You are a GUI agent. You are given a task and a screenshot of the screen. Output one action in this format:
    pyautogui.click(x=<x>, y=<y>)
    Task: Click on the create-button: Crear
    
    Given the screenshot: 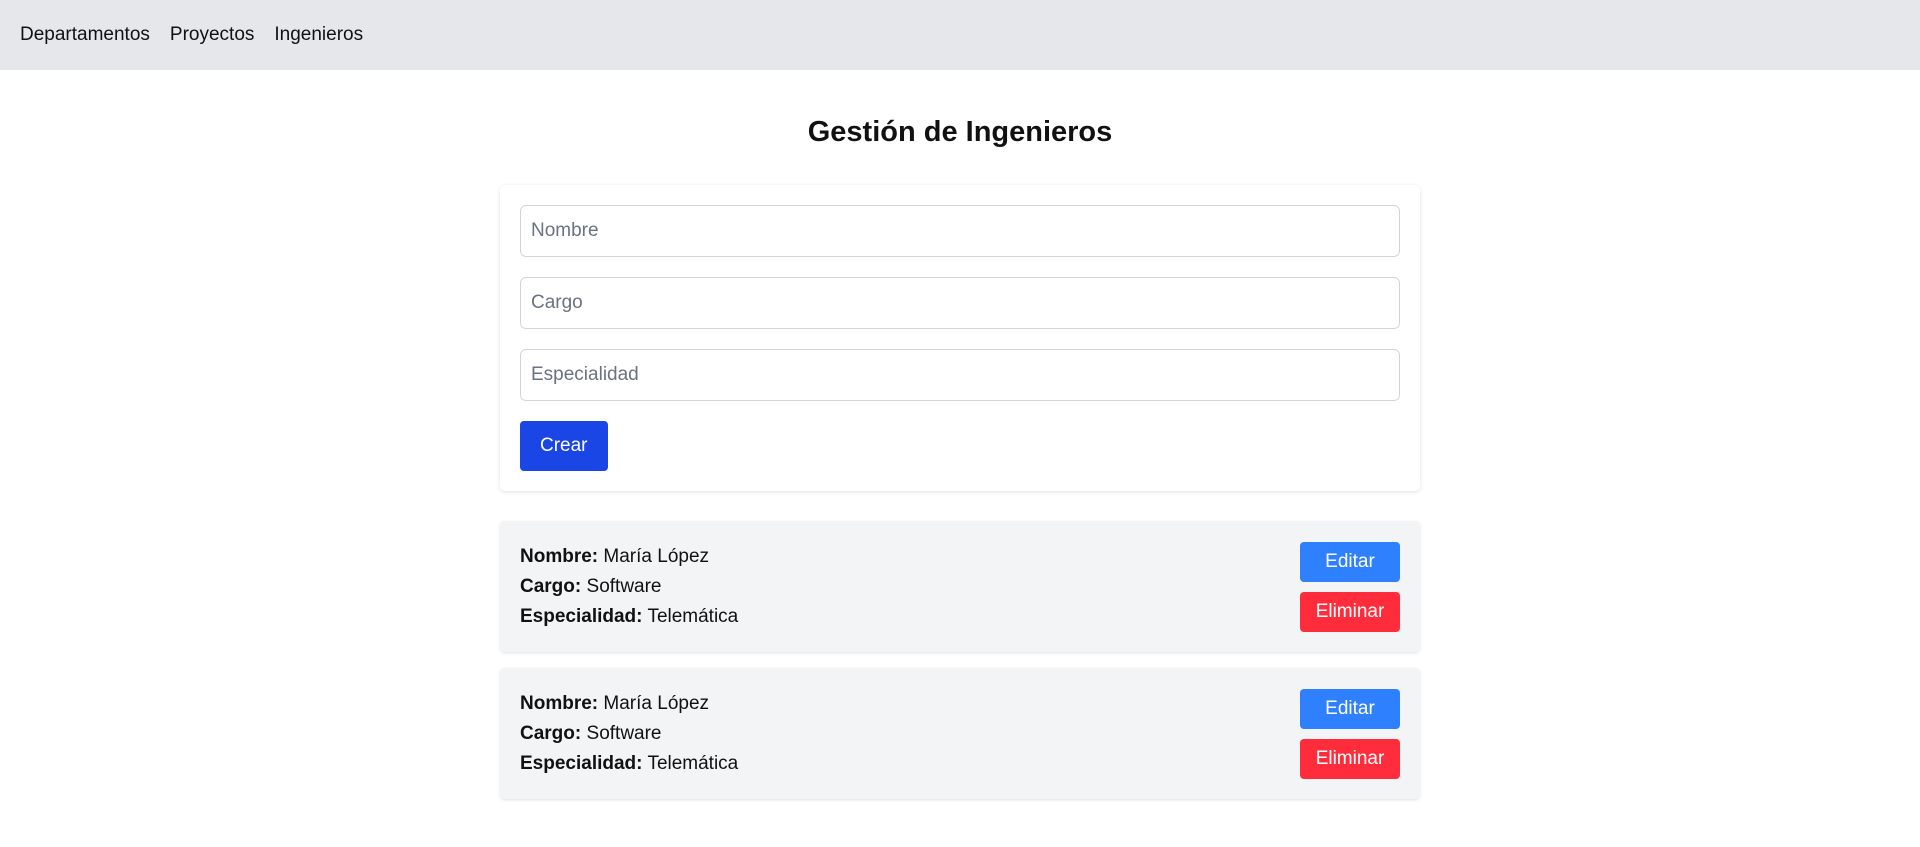 What is the action you would take?
    pyautogui.click(x=564, y=446)
    